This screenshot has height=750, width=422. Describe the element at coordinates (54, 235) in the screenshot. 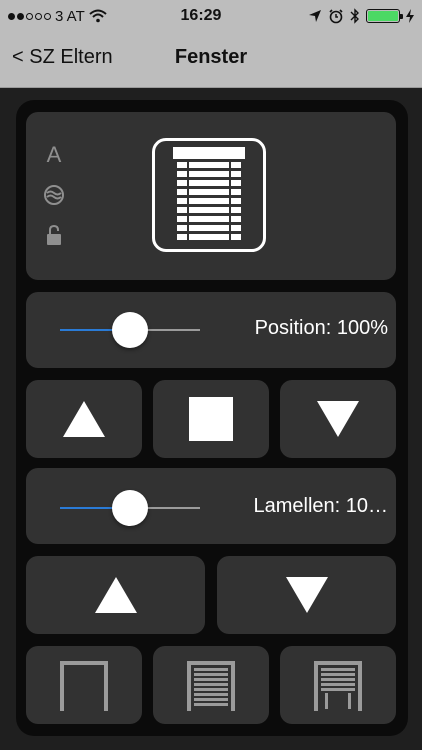

I see `lock-open-icon` at that location.